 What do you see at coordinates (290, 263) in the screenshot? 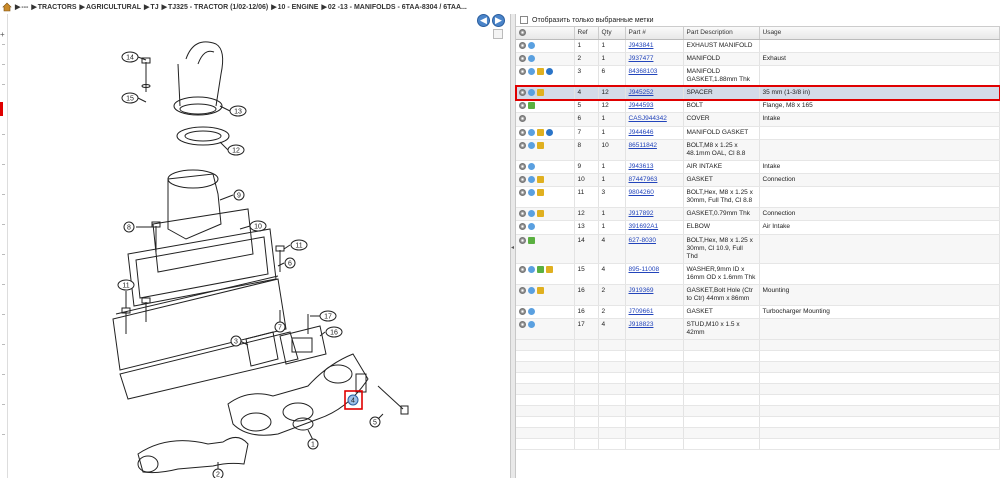
I see `callout-6: 6` at bounding box center [290, 263].